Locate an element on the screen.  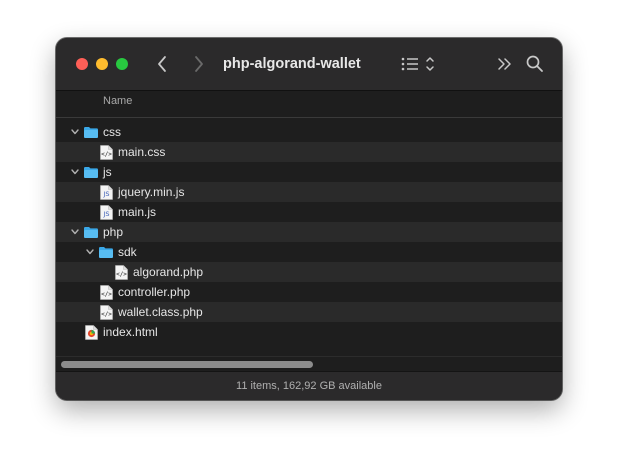
magnifier-icon is located at coordinates (534, 63).